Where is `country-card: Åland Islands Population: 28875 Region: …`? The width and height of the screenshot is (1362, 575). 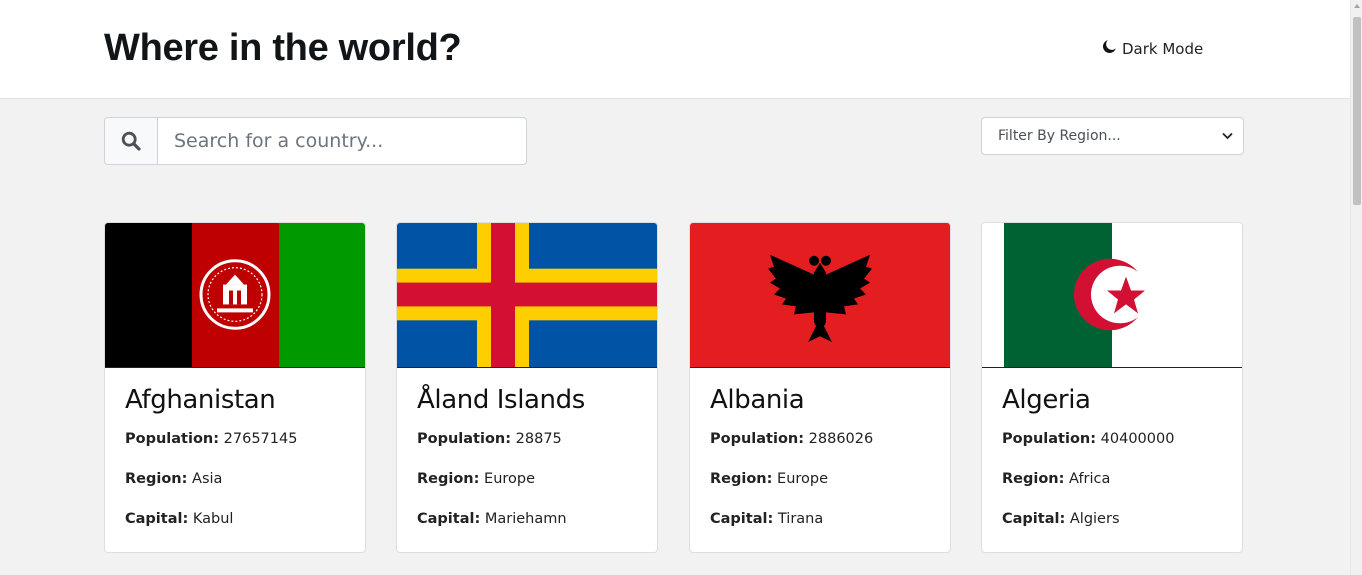 country-card: Åland Islands Population: 28875 Region: … is located at coordinates (527, 387).